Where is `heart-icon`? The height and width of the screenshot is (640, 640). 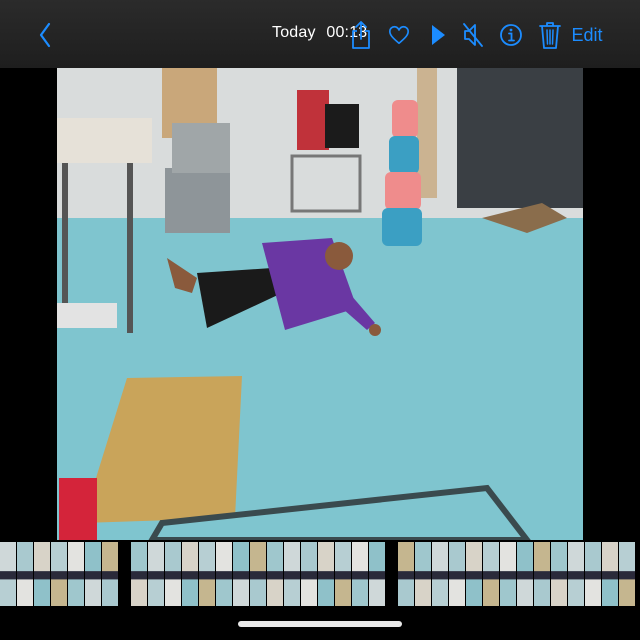 heart-icon is located at coordinates (399, 35).